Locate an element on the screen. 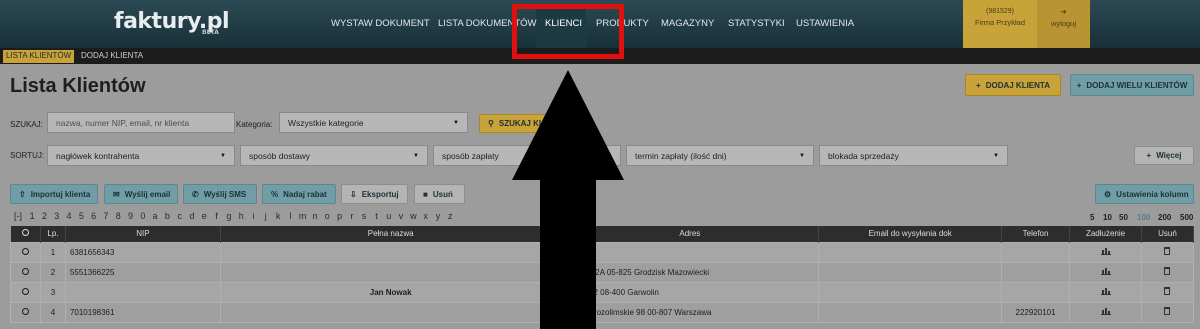 This screenshot has width=1200, height=329. letter-filter-item: [-] is located at coordinates (18, 216).